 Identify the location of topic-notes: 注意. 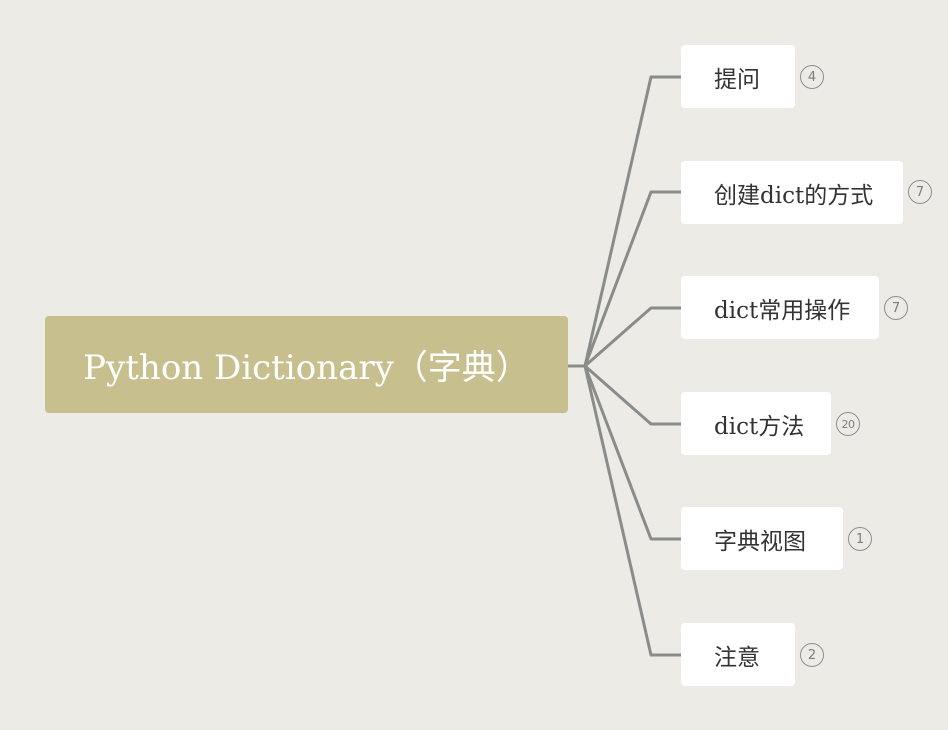
(738, 654).